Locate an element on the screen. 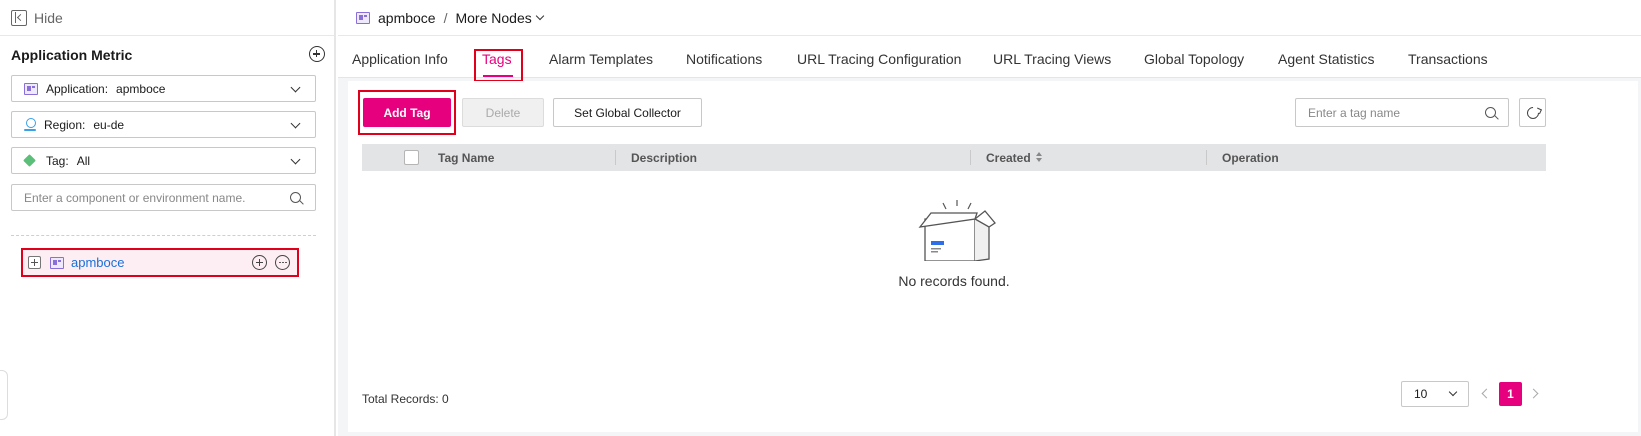 The image size is (1641, 436). tab-highlight-box is located at coordinates (498, 65).